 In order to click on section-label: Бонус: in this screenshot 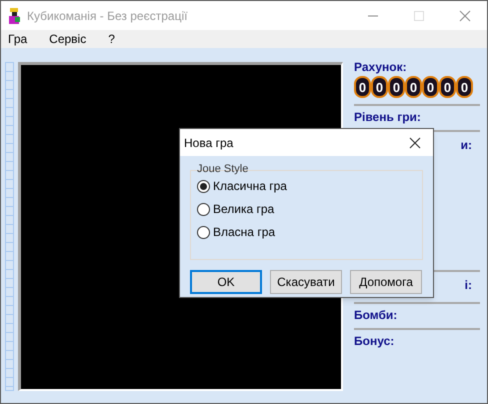, I will do `click(374, 341)`.